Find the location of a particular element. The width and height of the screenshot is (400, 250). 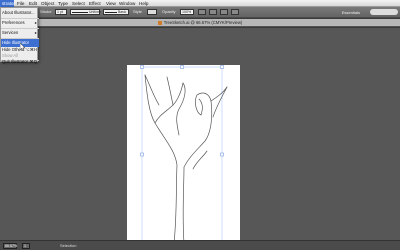

opacity-label: Opacity is located at coordinates (169, 11).